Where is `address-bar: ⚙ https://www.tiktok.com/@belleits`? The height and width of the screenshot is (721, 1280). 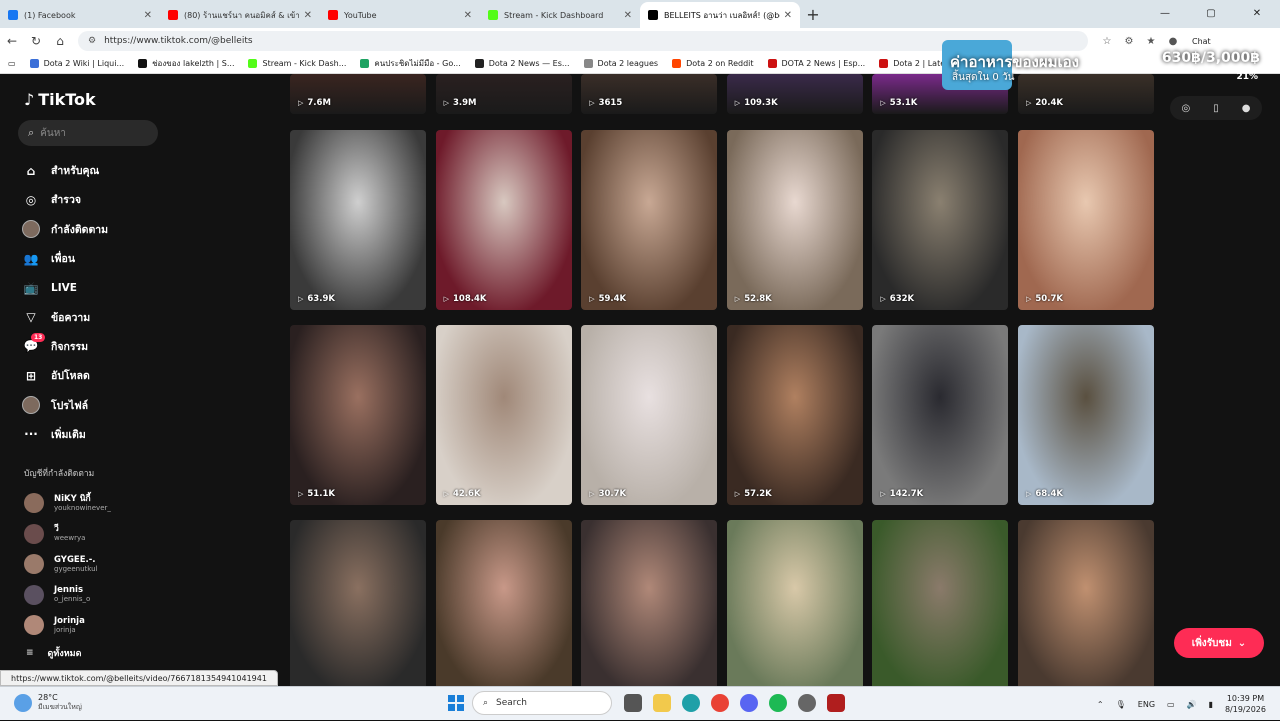
address-bar: ⚙ https://www.tiktok.com/@belleits is located at coordinates (583, 41).